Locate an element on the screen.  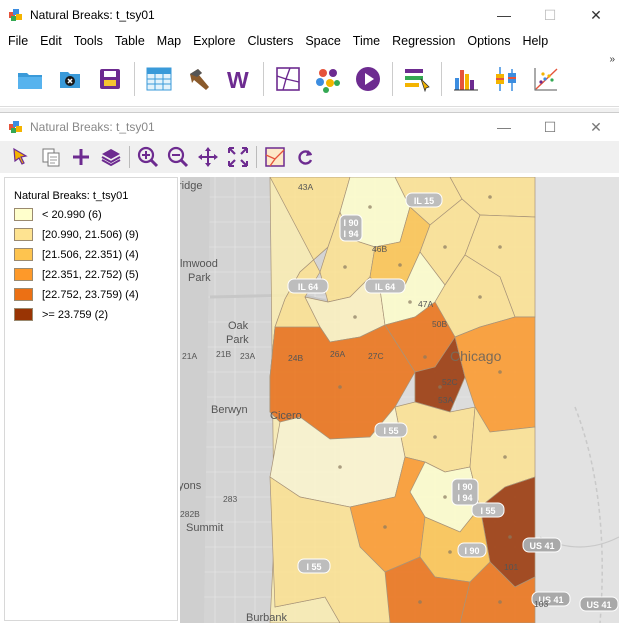
close-datasource-icon is located at coordinates (70, 79).